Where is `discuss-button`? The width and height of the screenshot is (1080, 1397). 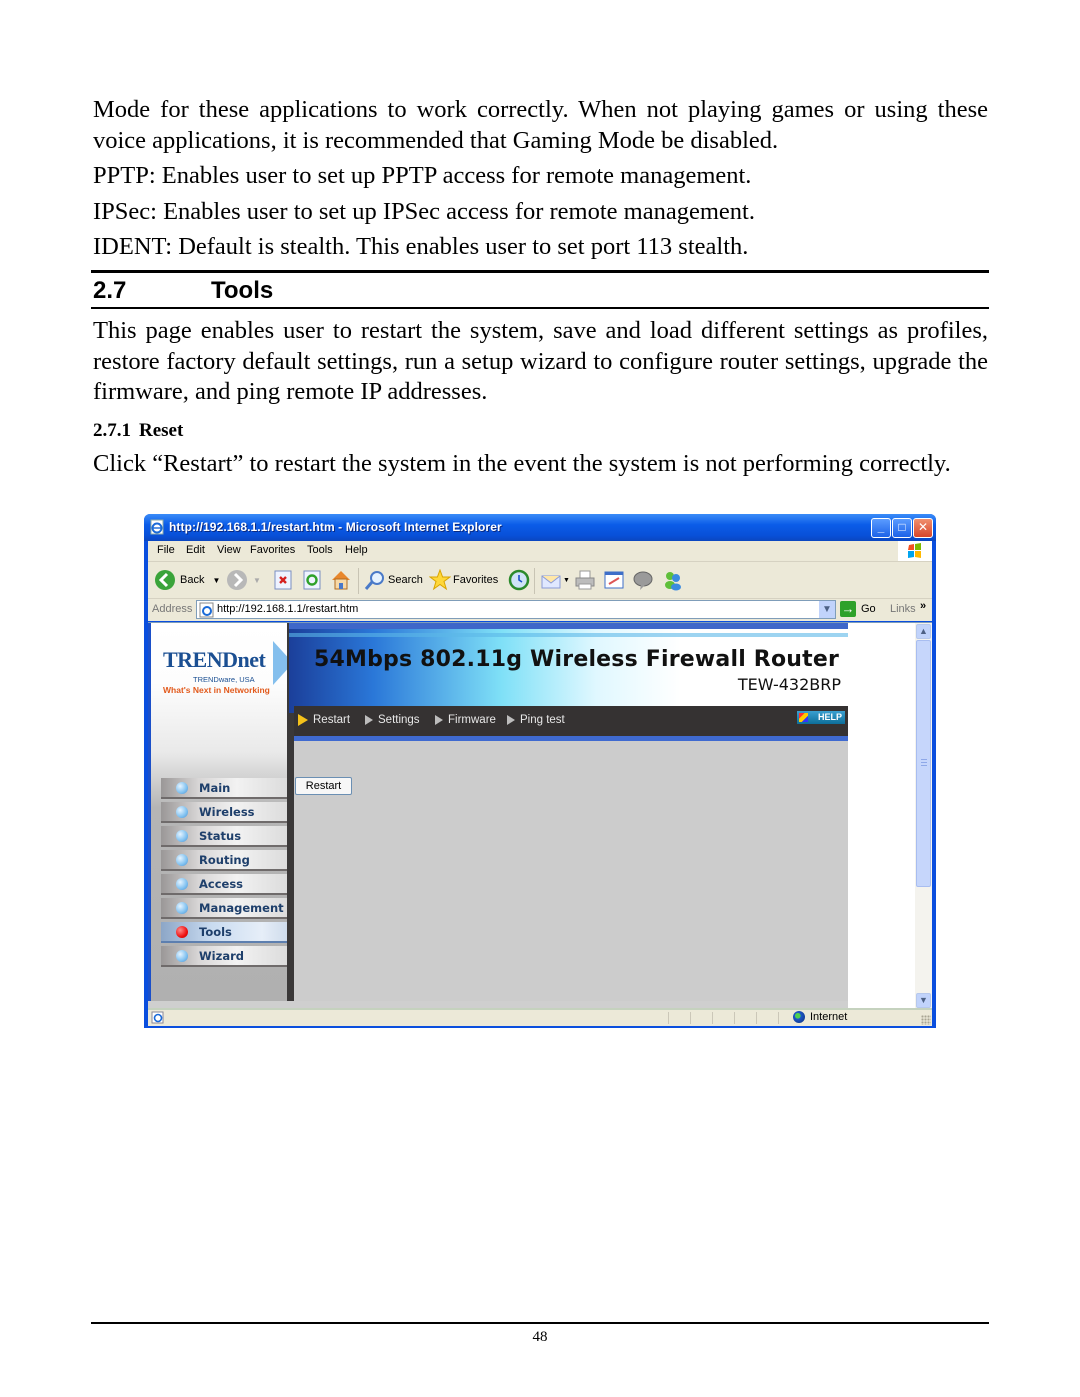 discuss-button is located at coordinates (643, 580).